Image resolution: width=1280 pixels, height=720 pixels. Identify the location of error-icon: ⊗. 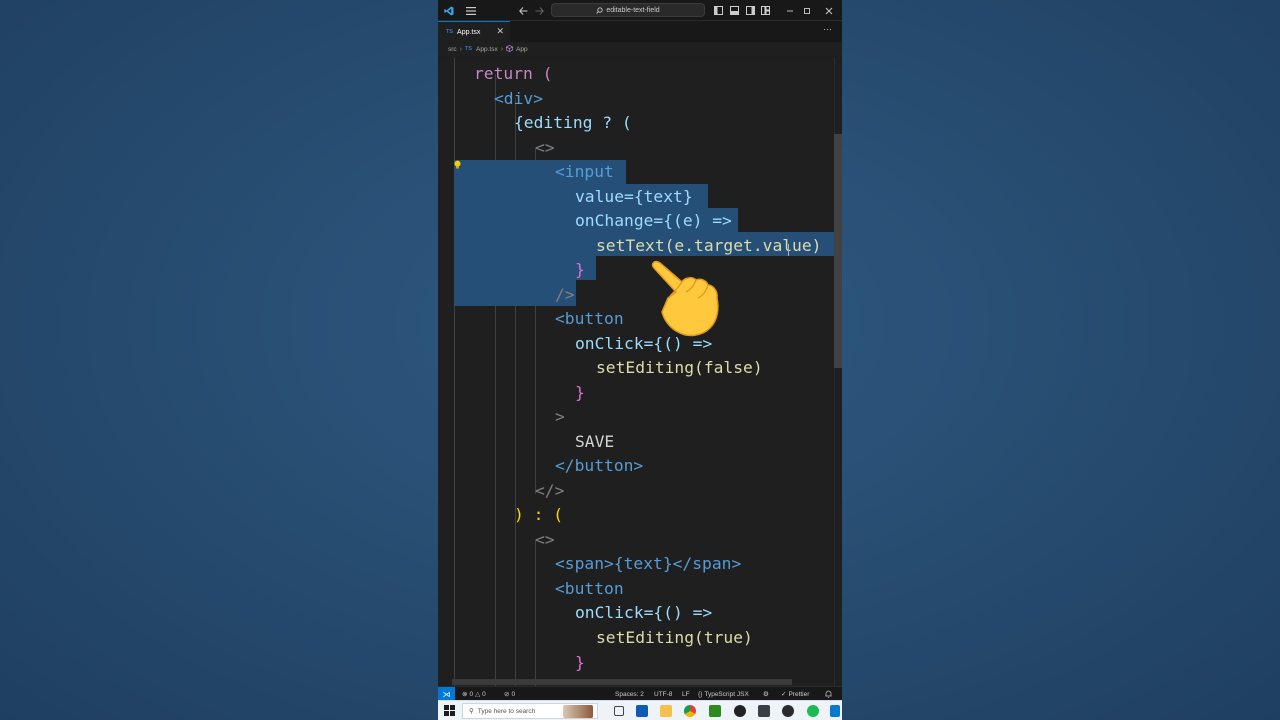
(465, 694).